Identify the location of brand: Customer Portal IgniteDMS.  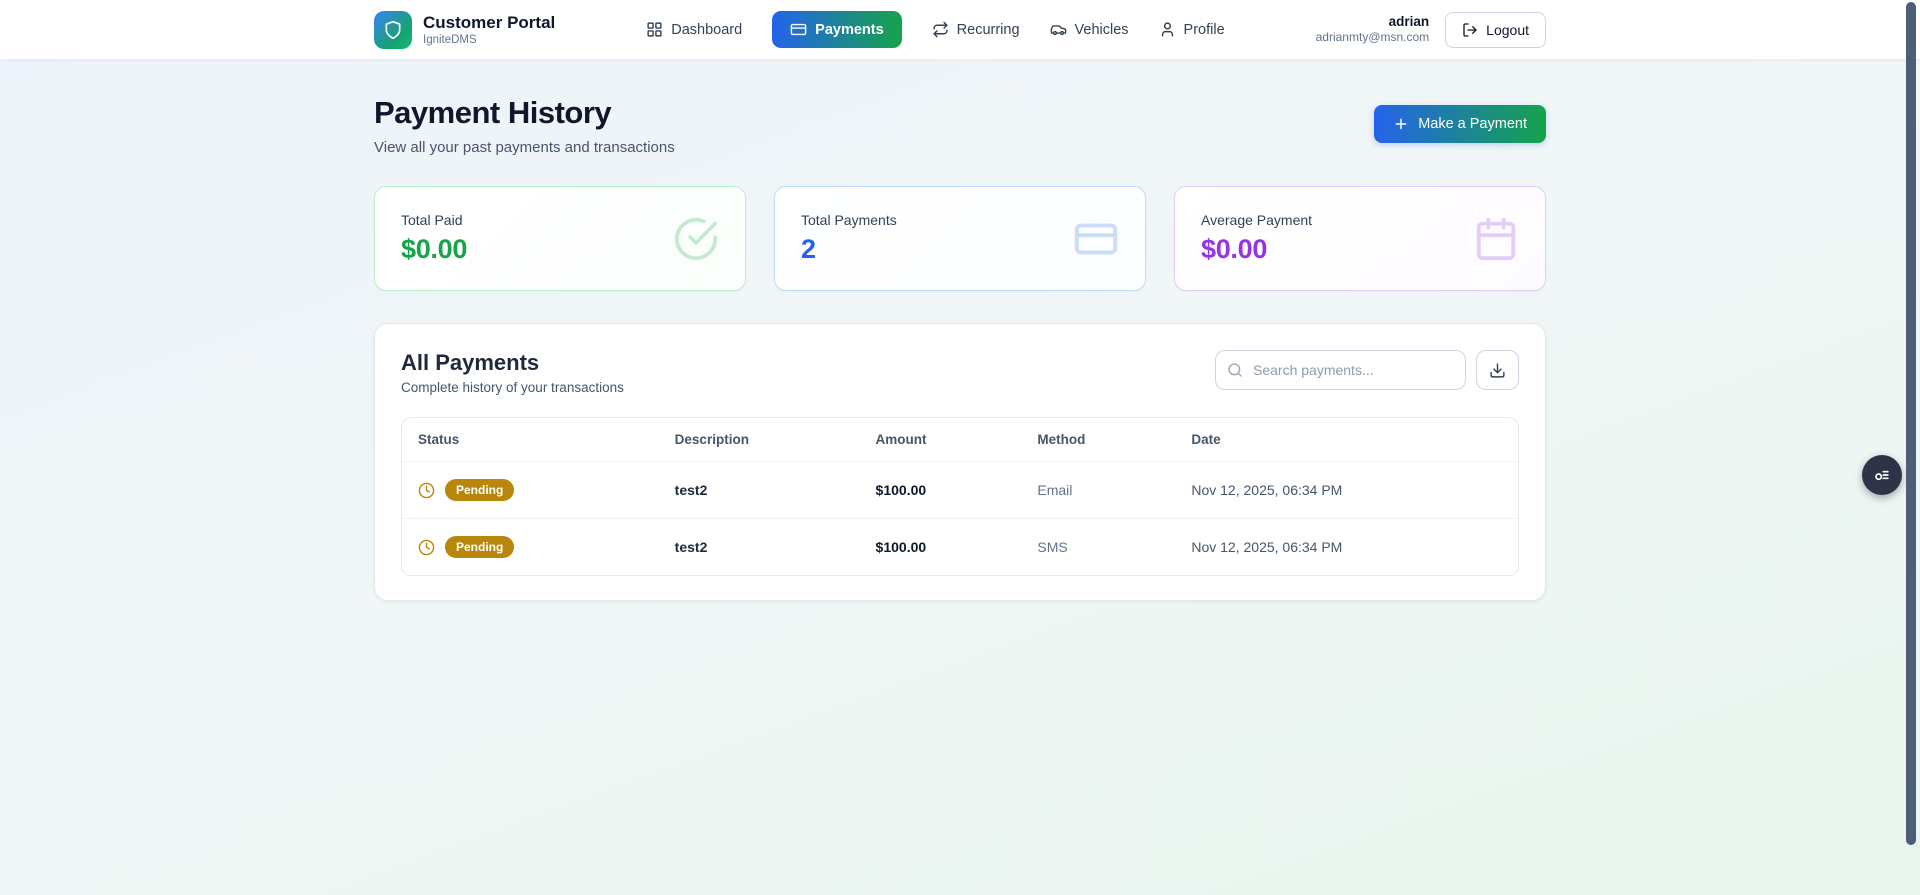
(465, 29).